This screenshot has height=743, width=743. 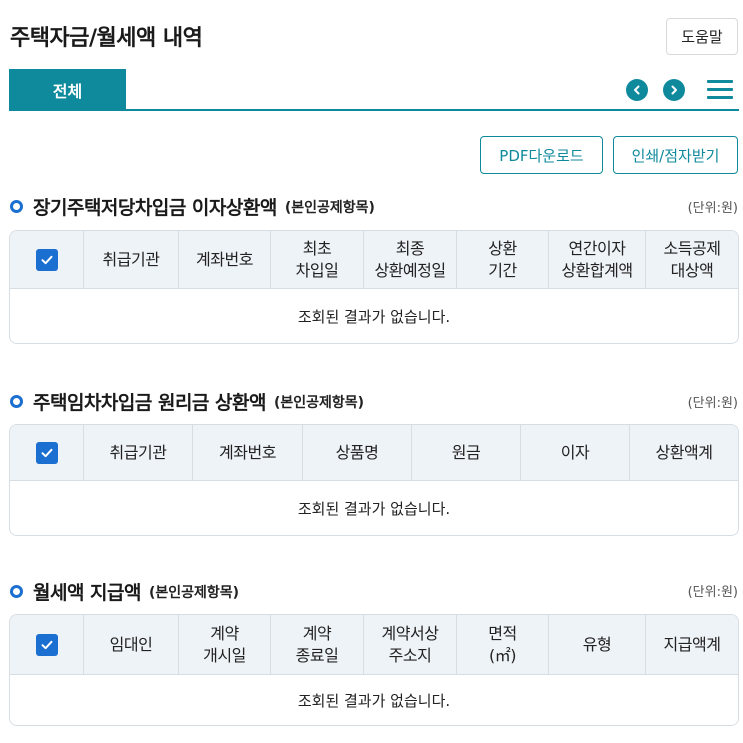 I want to click on column-header: 유형, so click(x=596, y=644).